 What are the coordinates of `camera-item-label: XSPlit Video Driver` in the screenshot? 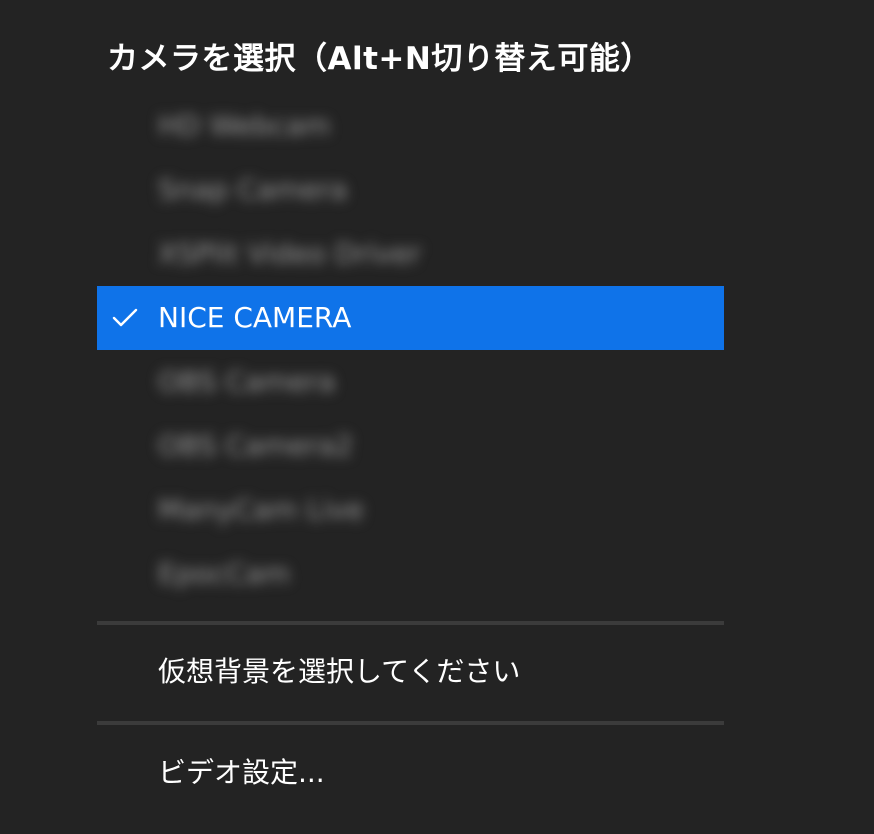 It's located at (289, 253).